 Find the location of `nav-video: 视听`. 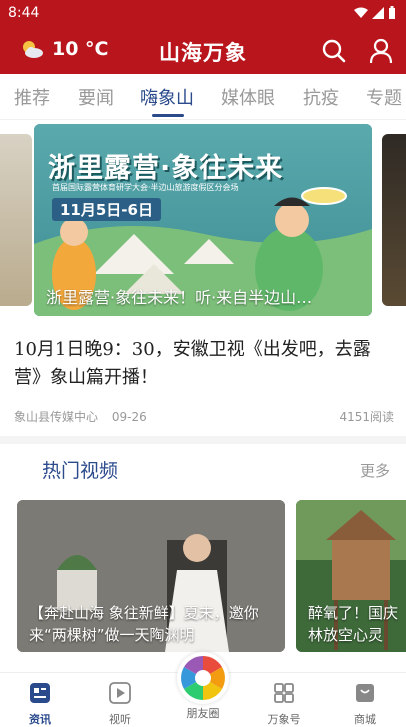

nav-video: 视听 is located at coordinates (120, 702).